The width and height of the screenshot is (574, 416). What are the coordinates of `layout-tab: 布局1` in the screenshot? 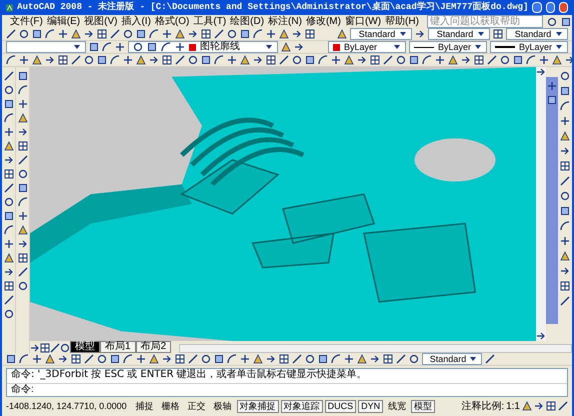 It's located at (118, 347).